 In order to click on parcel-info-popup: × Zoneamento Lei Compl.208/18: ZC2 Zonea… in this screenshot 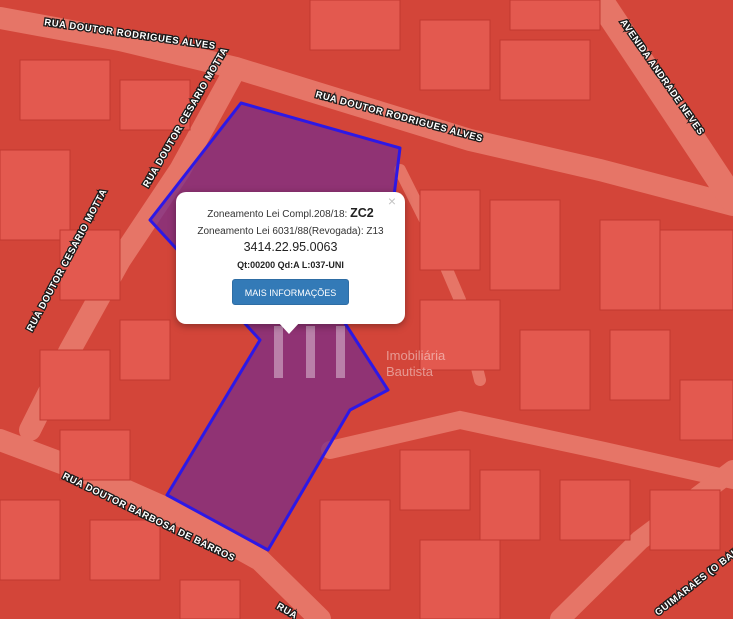, I will do `click(290, 258)`.